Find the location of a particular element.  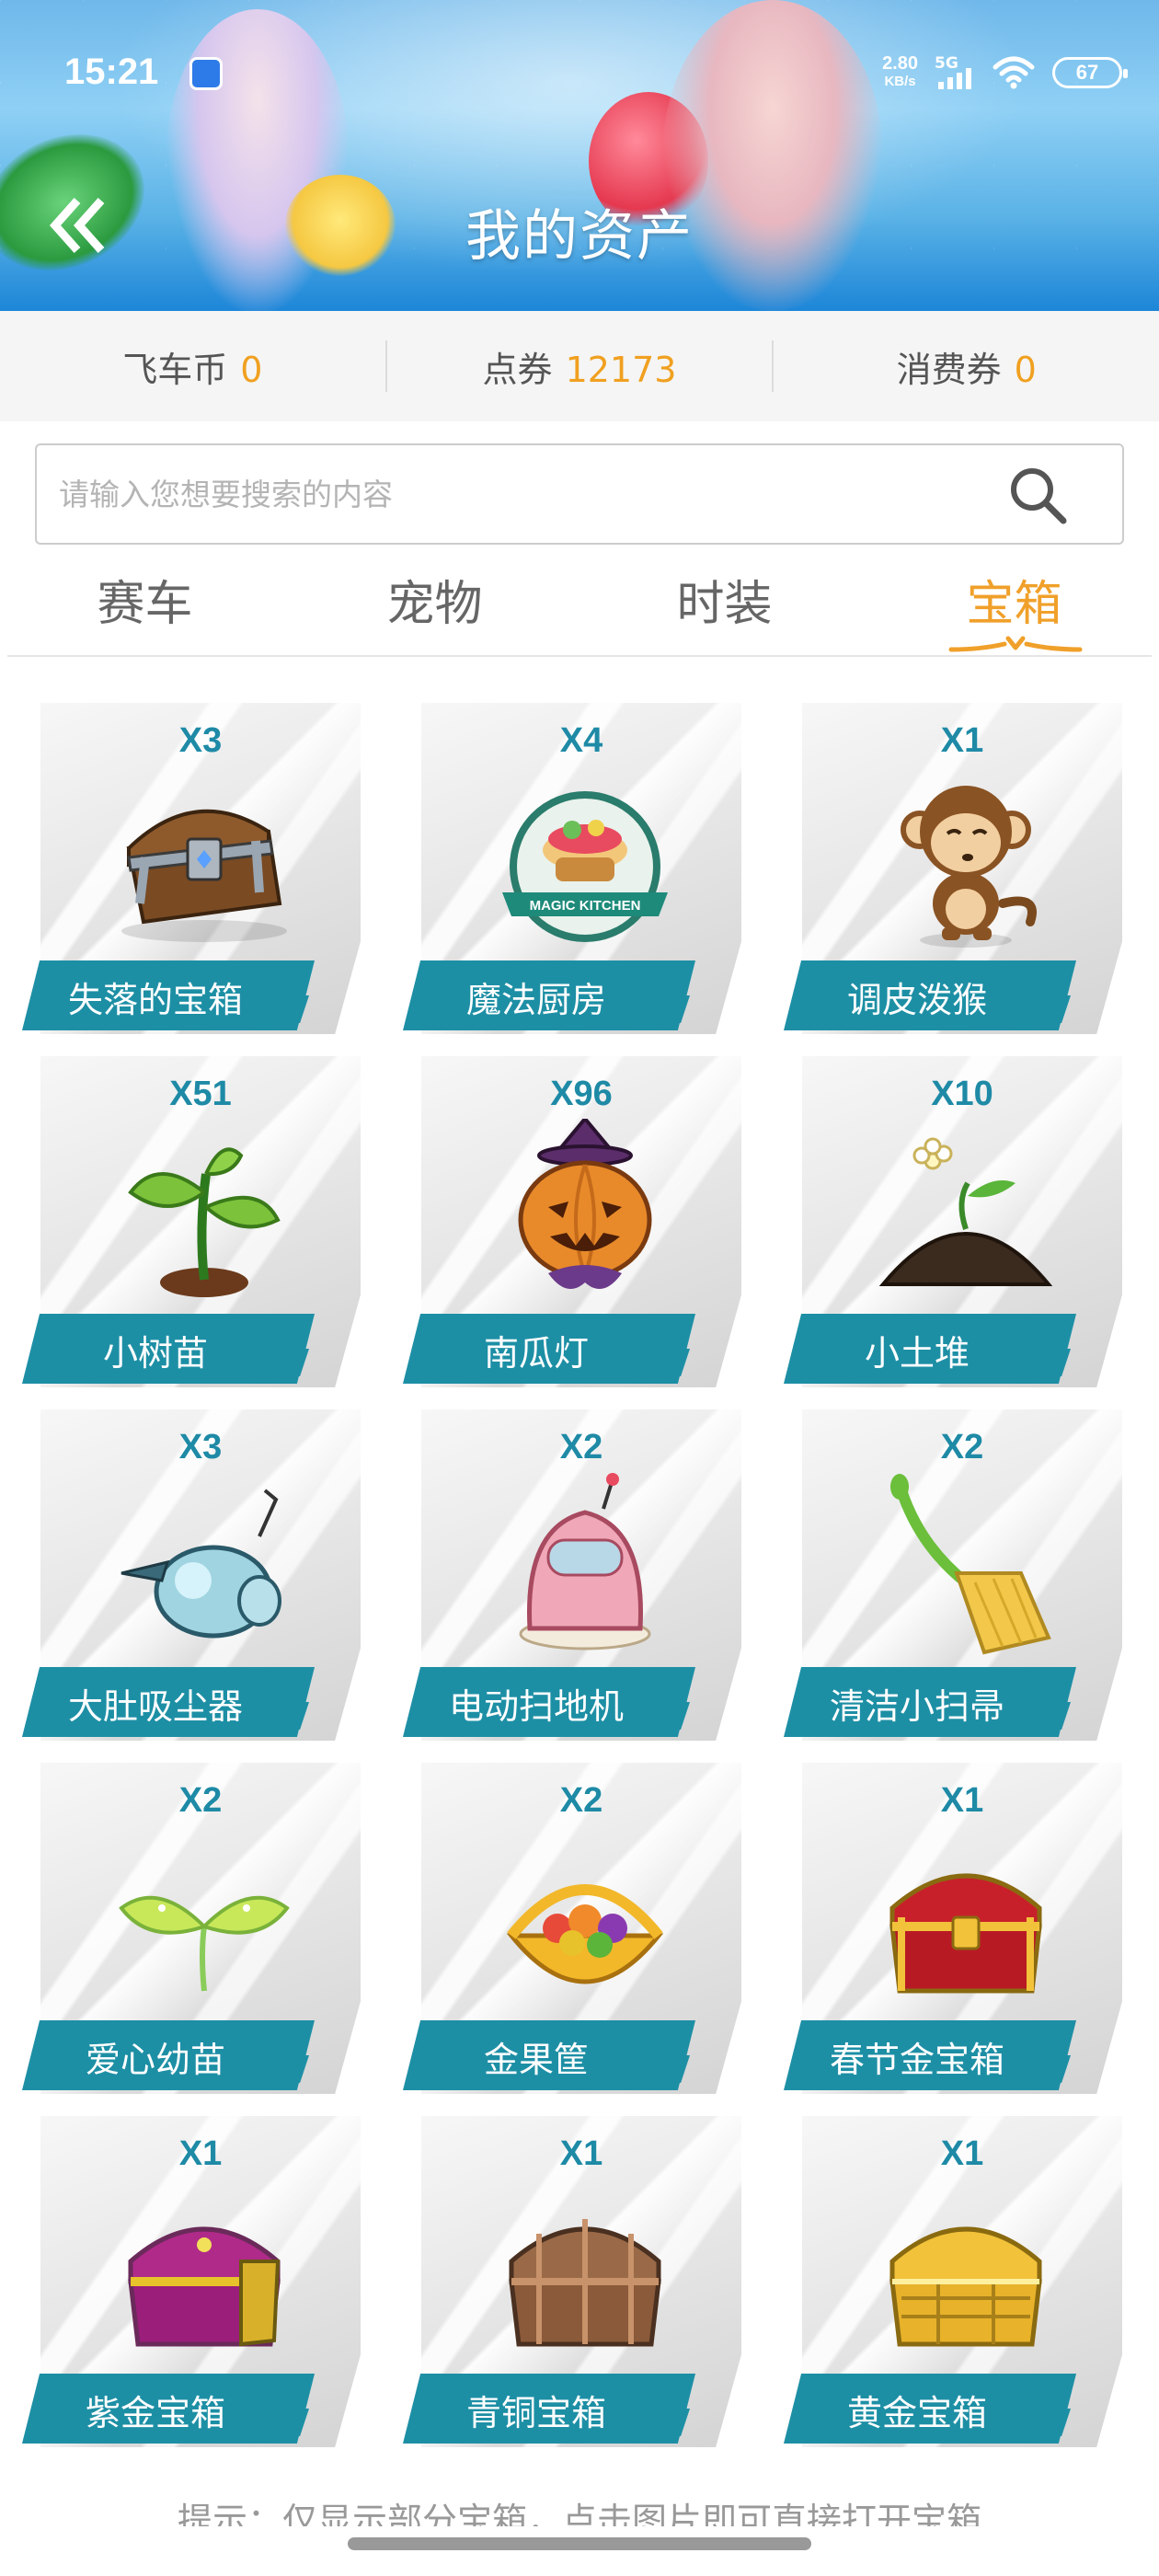

item-name-label: 小树苗 is located at coordinates (168, 1349).